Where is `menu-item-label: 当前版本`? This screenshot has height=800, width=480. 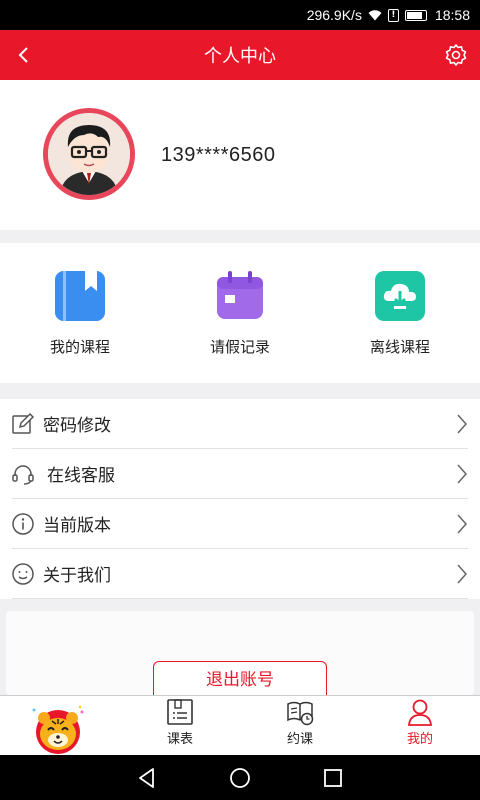
menu-item-label: 当前版本 is located at coordinates (77, 526).